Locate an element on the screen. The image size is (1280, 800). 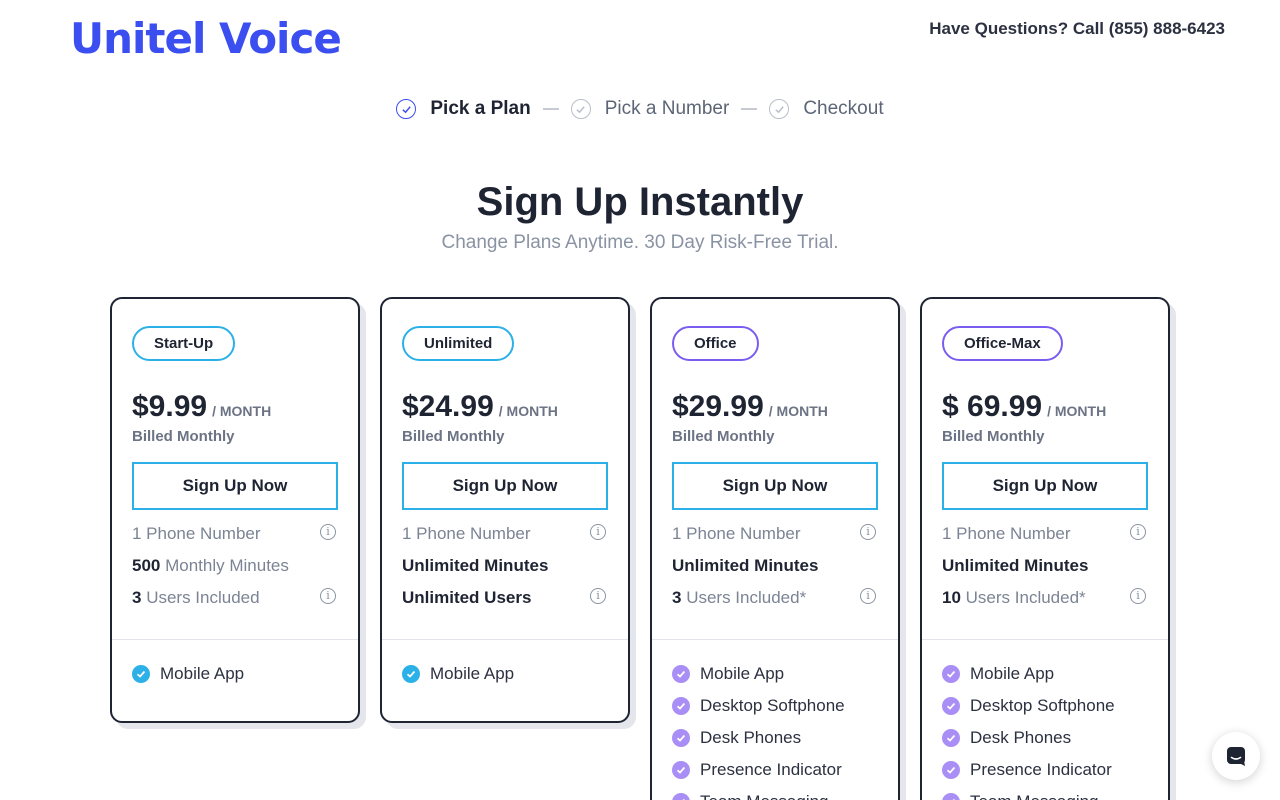
feature-users: 10 Users Included* i is located at coordinates (1045, 597).